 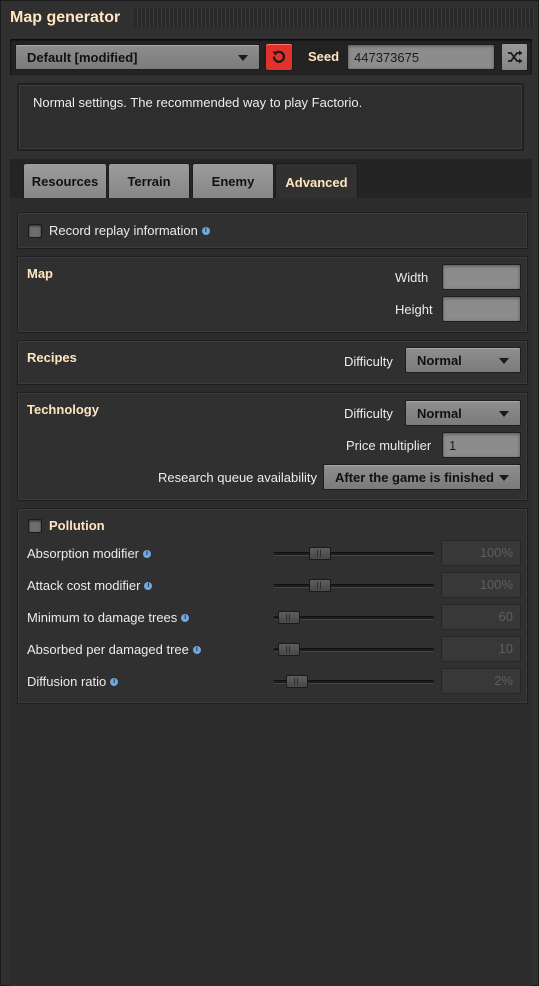 I want to click on research-queue-label: Research queue availability, so click(x=237, y=477).